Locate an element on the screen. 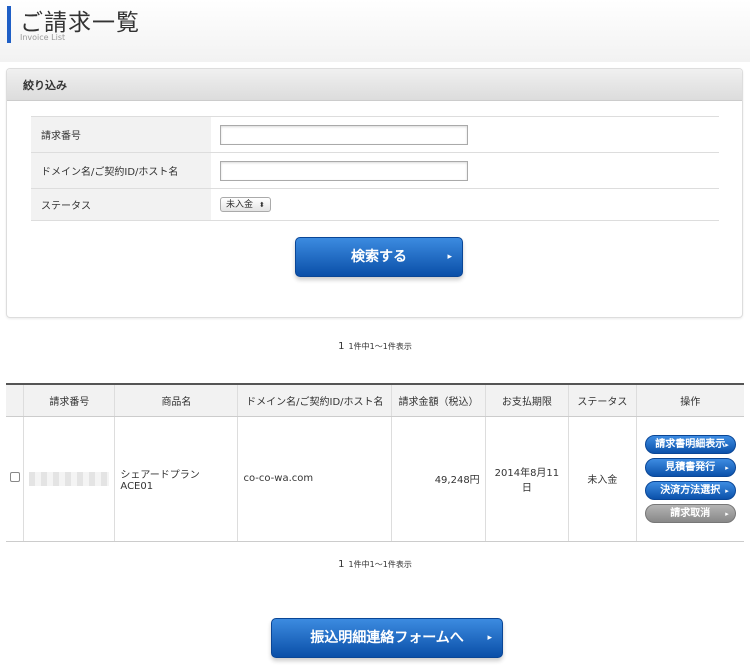 The width and height of the screenshot is (750, 672). filter-form: 請求番号 ドメイン名/ご契約ID/ホスト名 ステータス 未入金 ⬍ is located at coordinates (375, 168).